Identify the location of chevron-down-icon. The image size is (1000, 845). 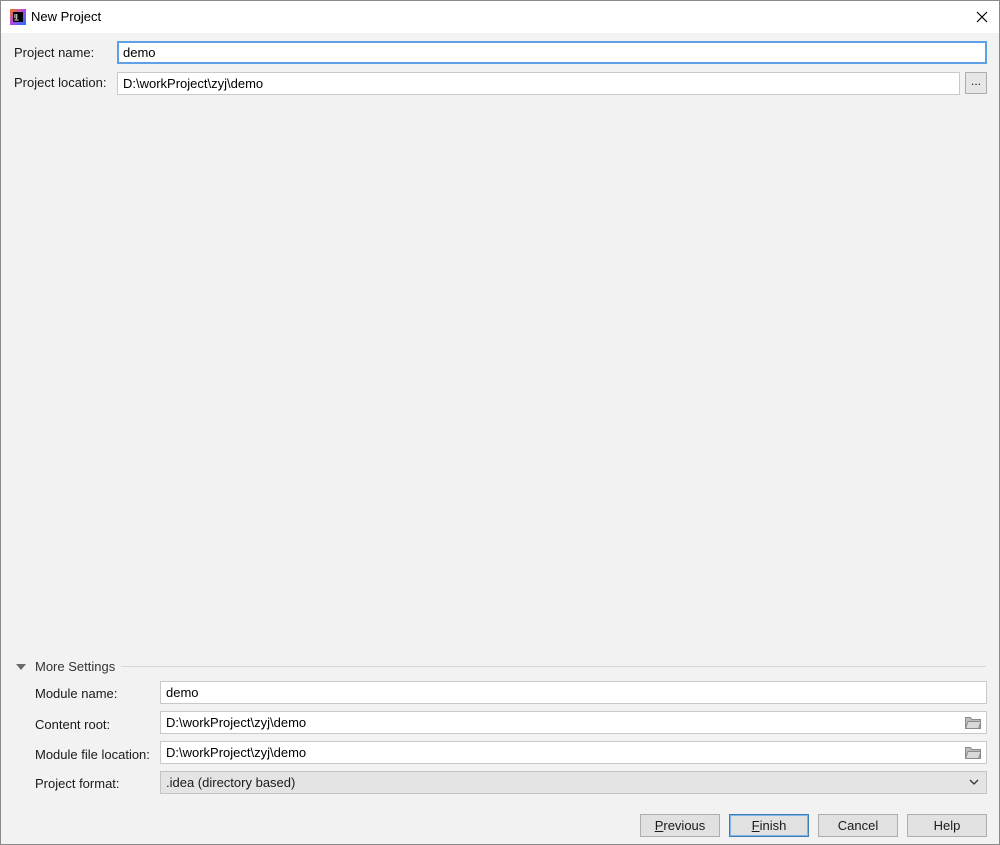
(974, 782).